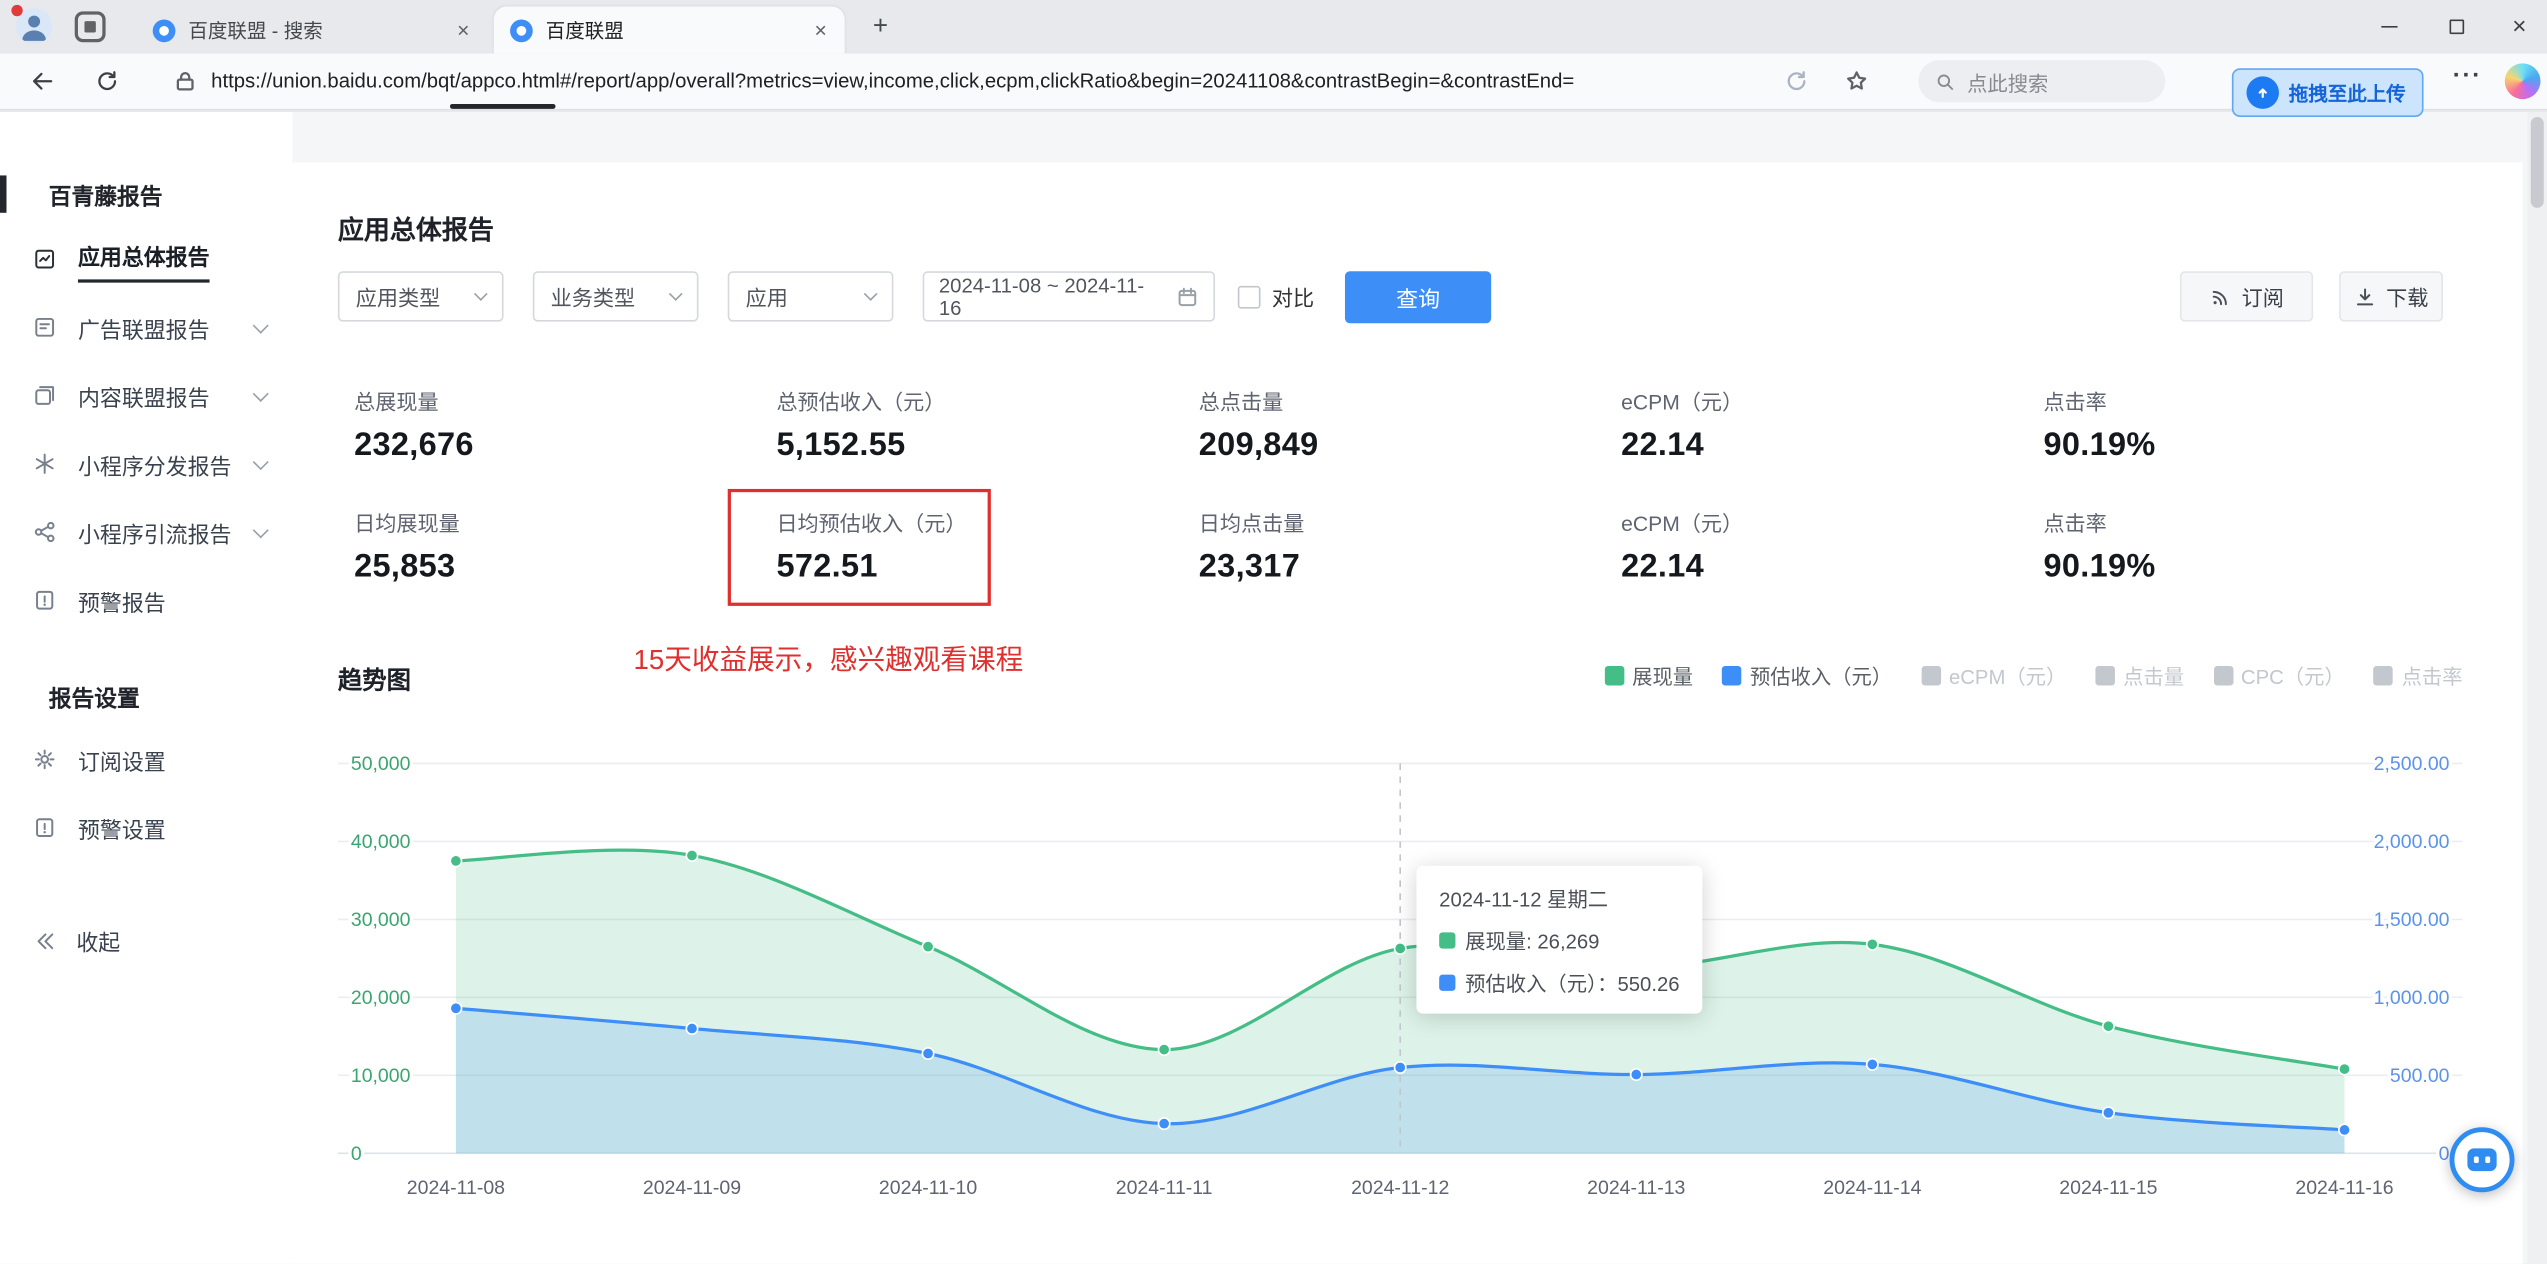  Describe the element at coordinates (146, 328) in the screenshot. I see `sidebar-item: 广告联盟报告` at that location.